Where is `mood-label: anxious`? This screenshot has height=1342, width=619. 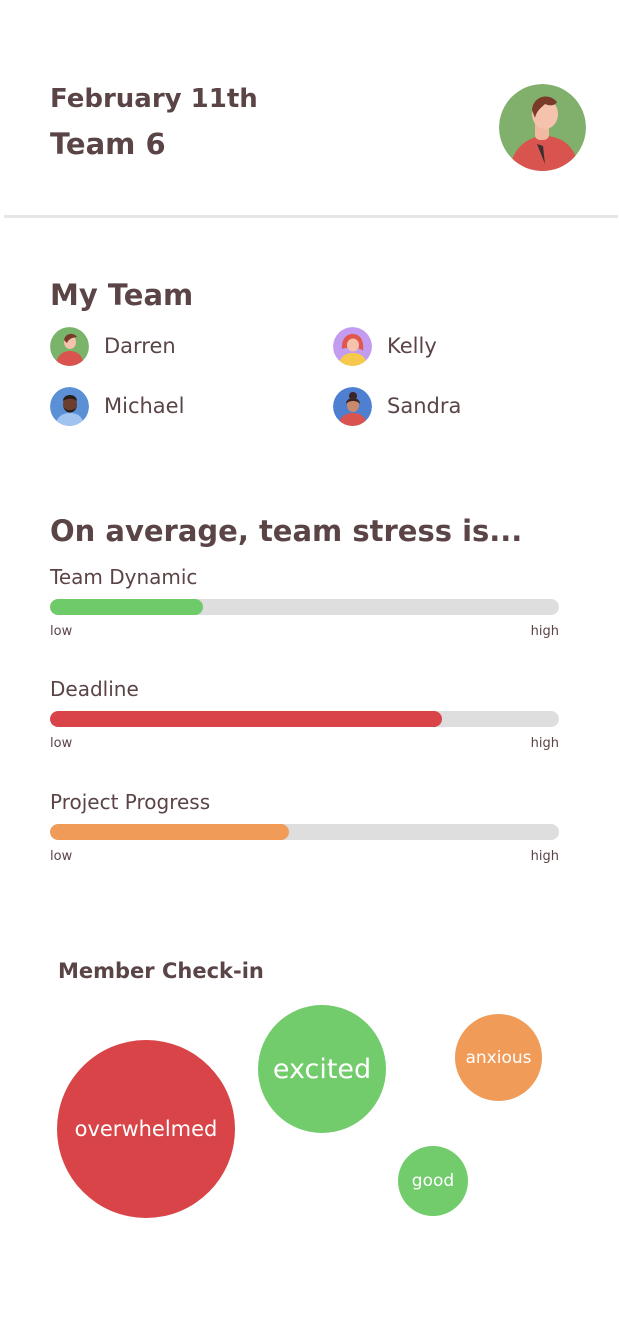 mood-label: anxious is located at coordinates (498, 1057).